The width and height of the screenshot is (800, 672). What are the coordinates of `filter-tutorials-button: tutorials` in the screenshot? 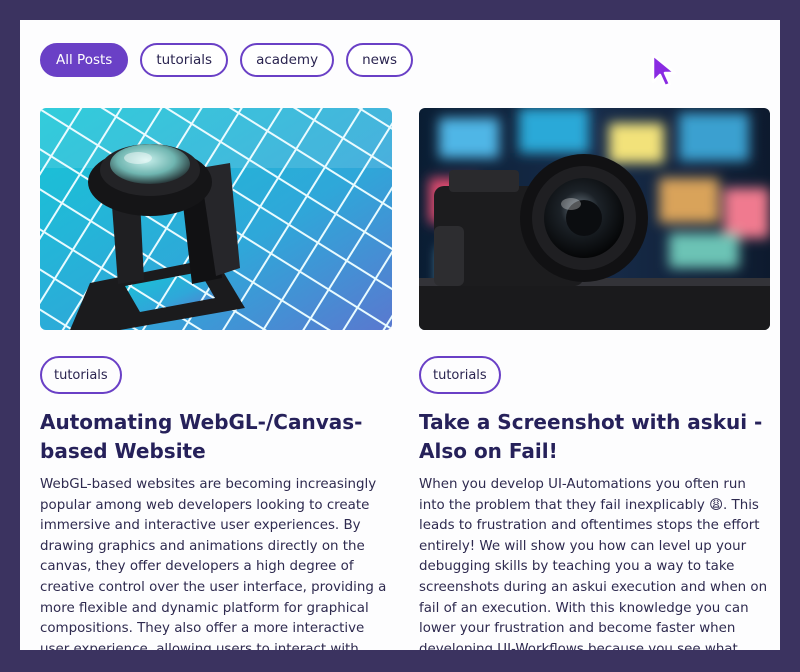 It's located at (184, 60).